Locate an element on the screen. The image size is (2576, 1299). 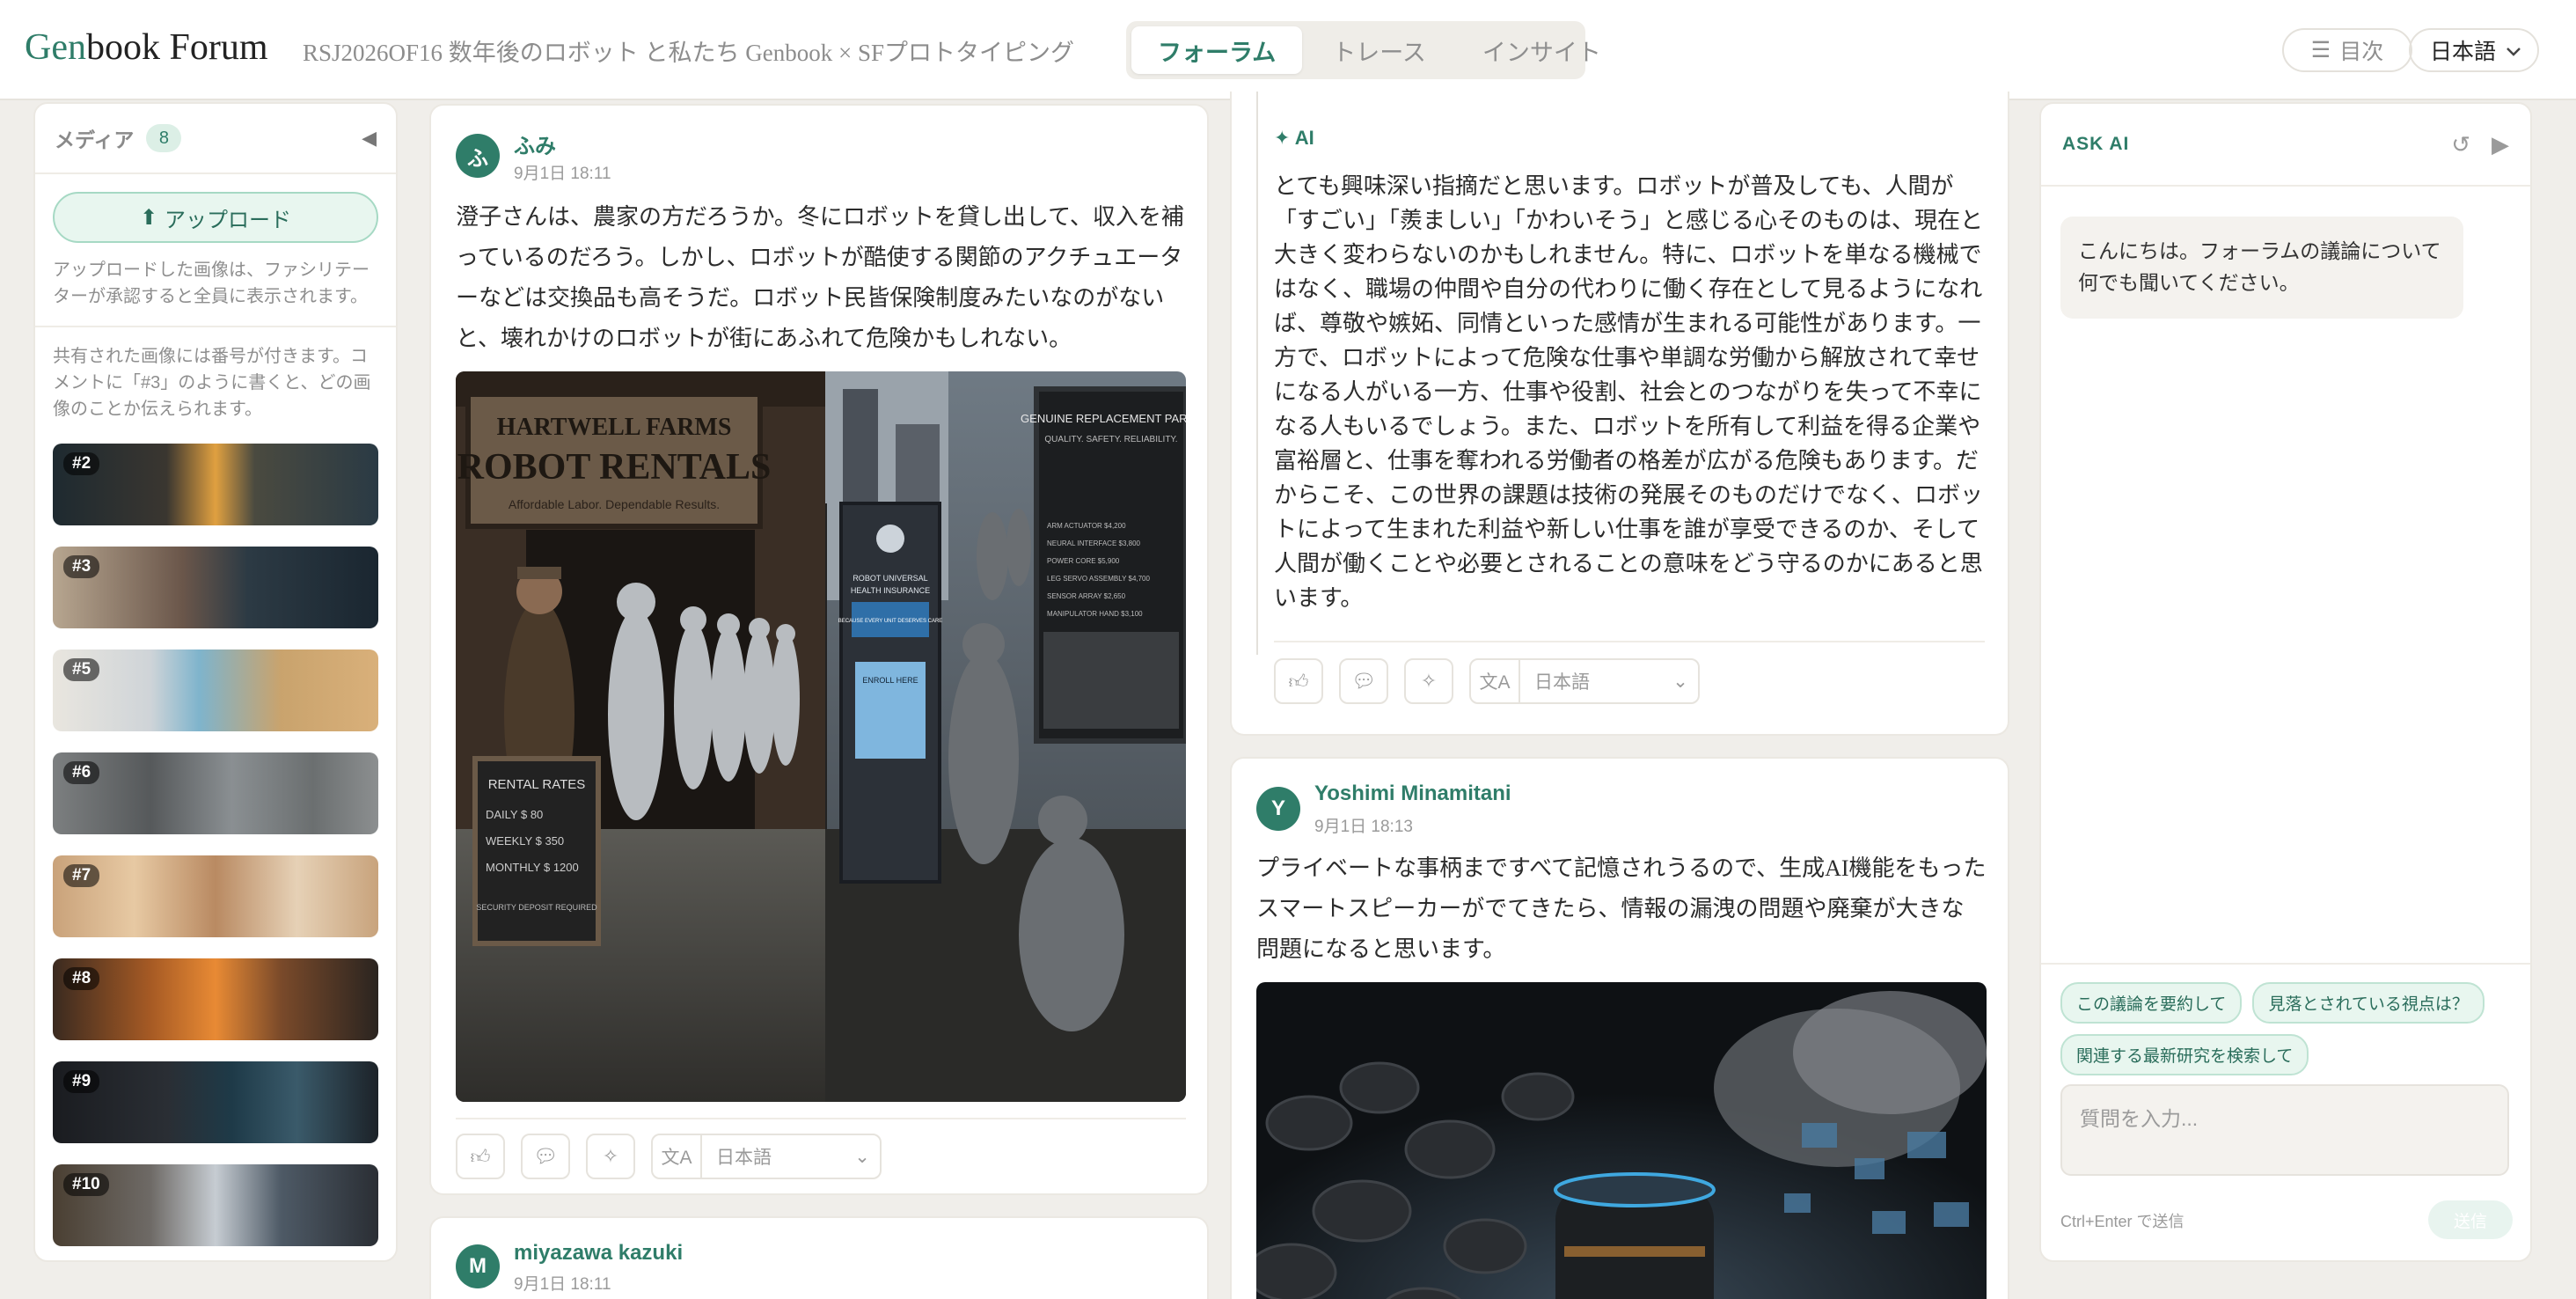
play-icon: ▶ is located at coordinates (2500, 144).